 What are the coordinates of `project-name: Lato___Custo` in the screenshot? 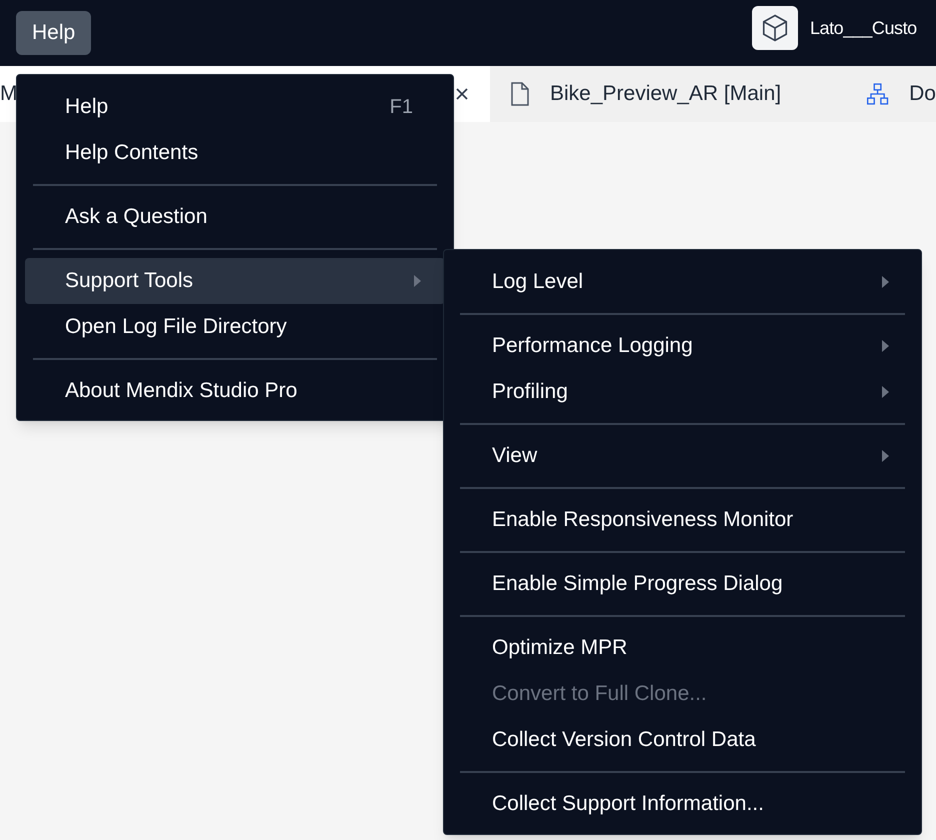 It's located at (863, 28).